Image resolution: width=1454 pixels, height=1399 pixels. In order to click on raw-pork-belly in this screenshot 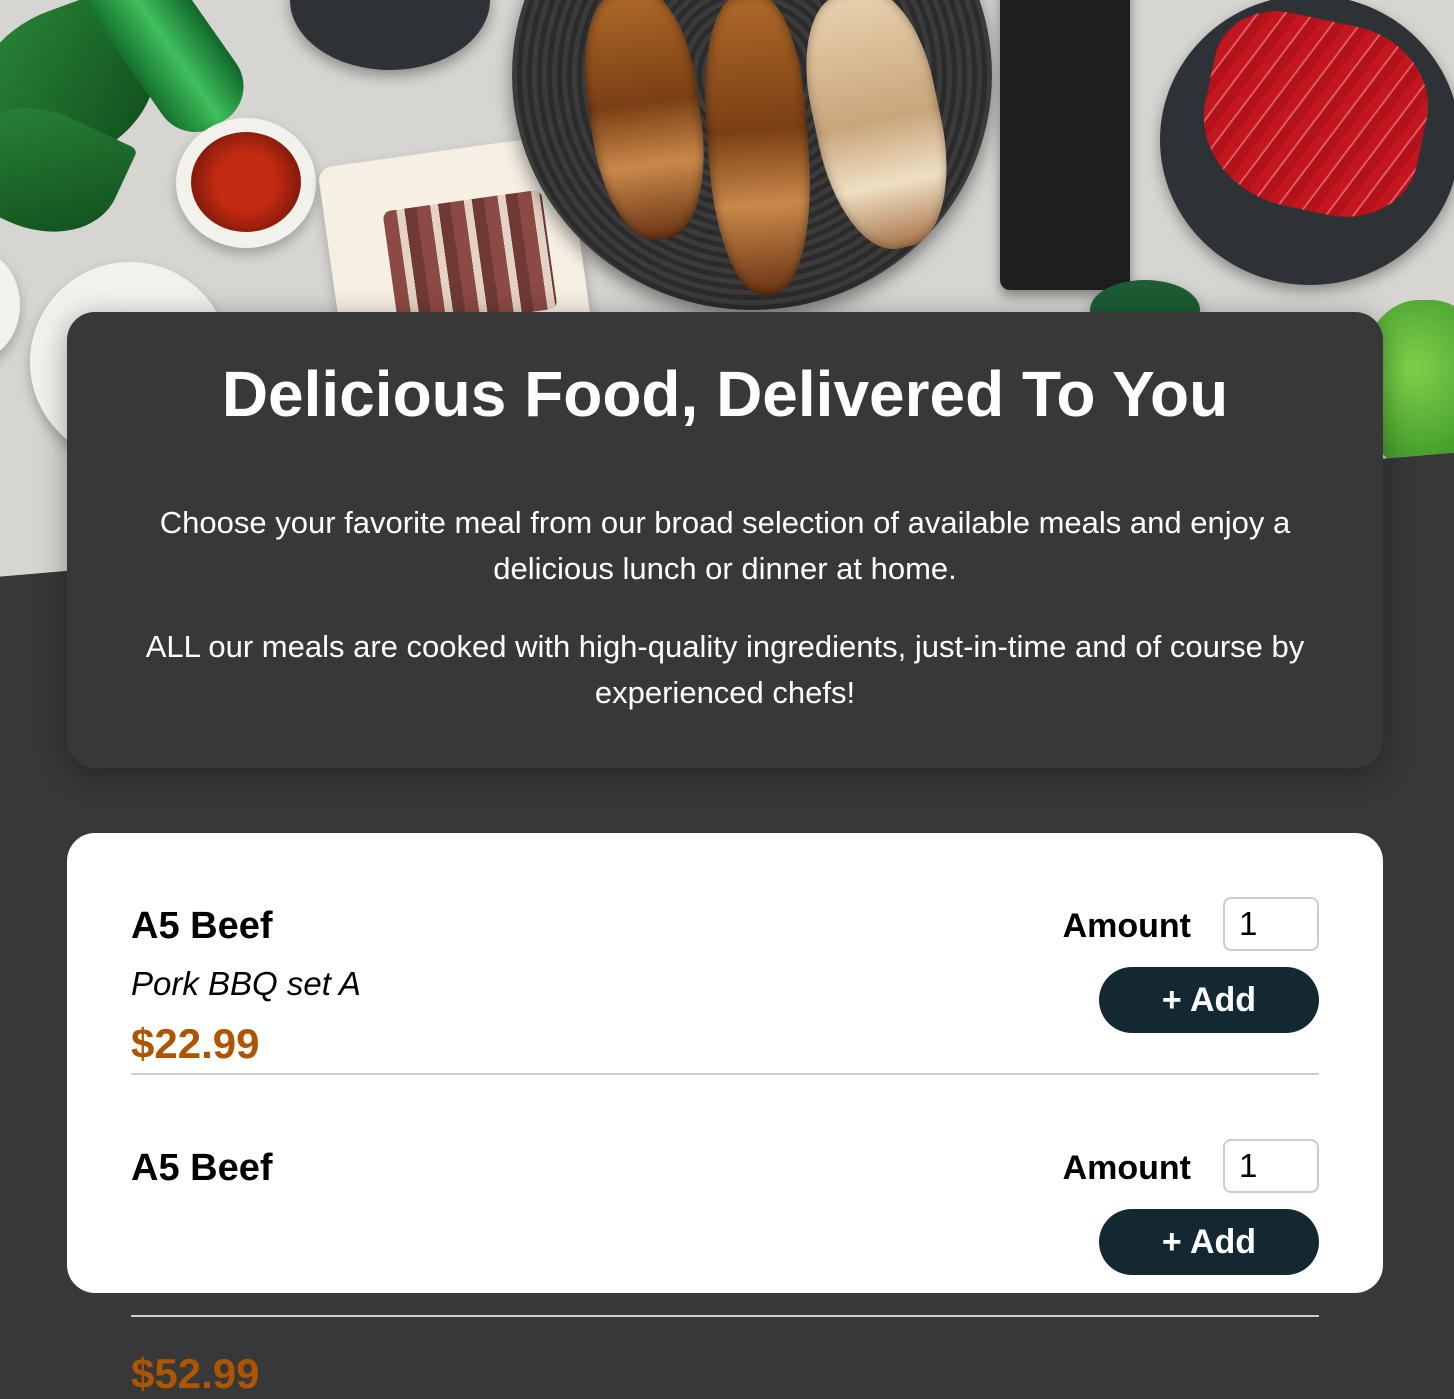, I will do `click(470, 260)`.